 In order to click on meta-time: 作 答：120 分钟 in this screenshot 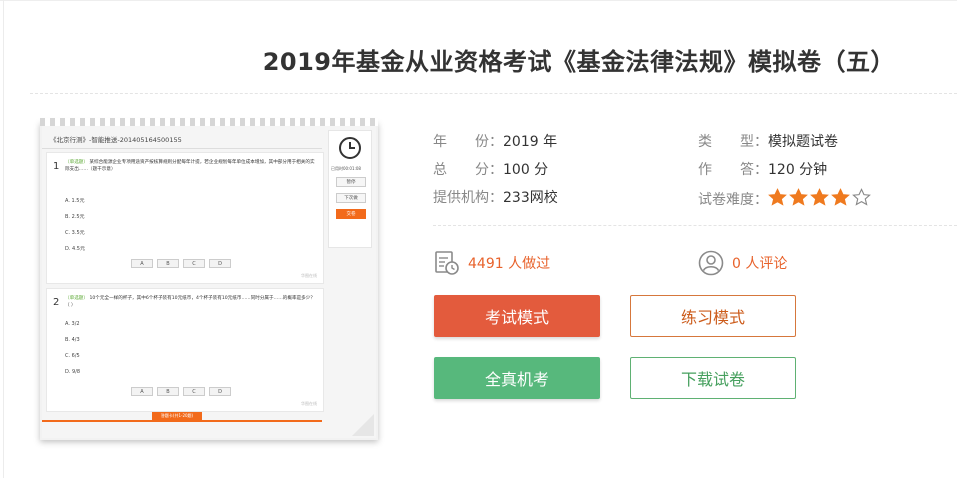, I will do `click(762, 170)`.